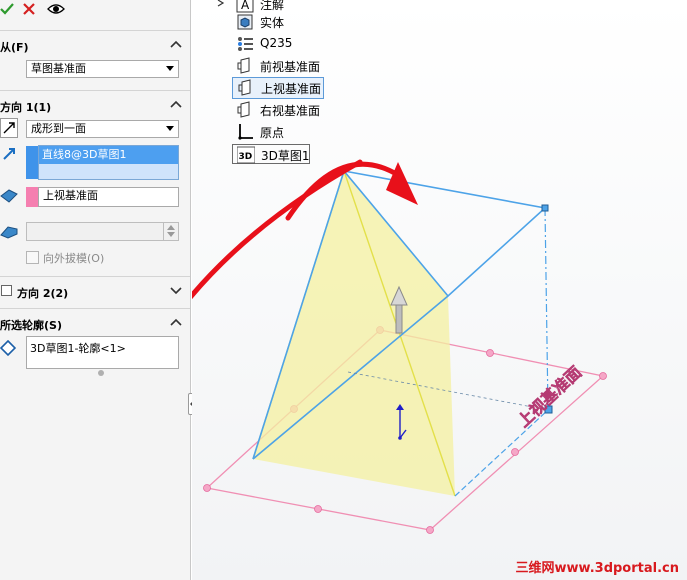  What do you see at coordinates (84, 154) in the screenshot?
I see `direction-reference-label: 直线8@3D草图1` at bounding box center [84, 154].